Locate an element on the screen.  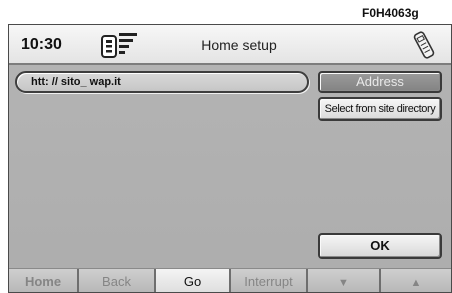
arrow-down-icon: ▼ is located at coordinates (343, 283).